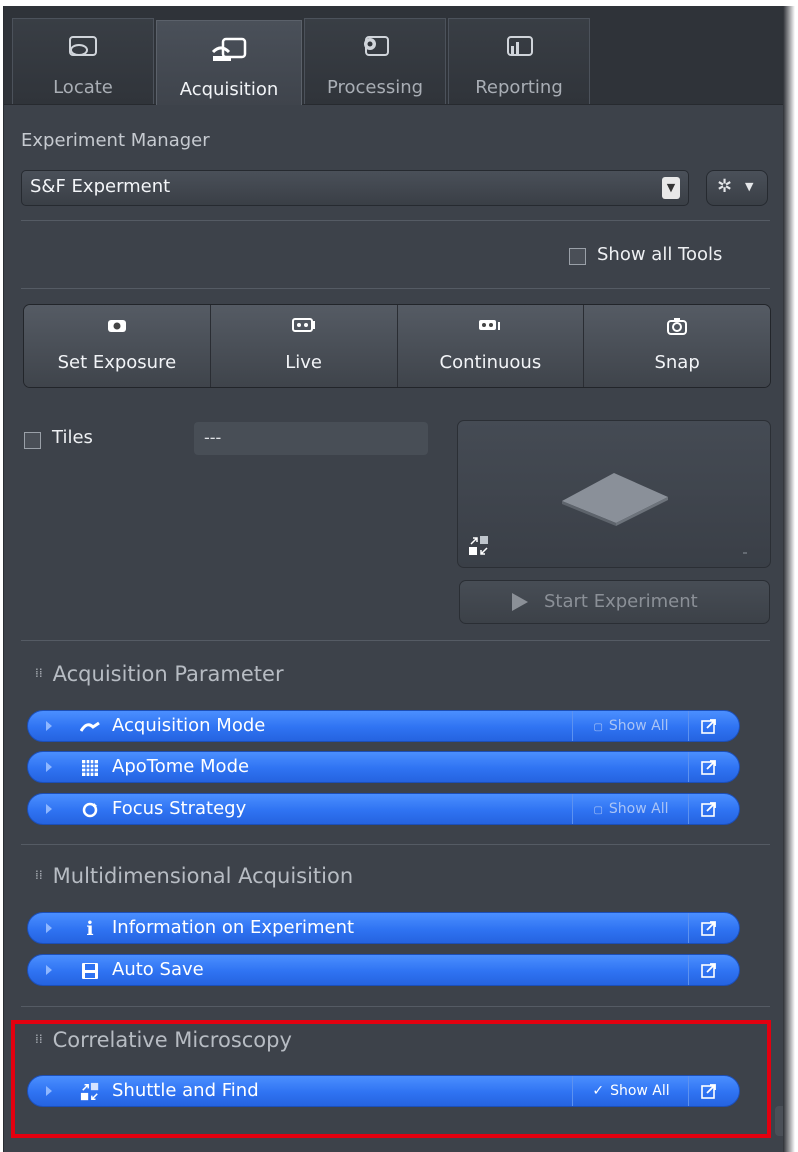  I want to click on button-label: Set Exposure, so click(117, 362).